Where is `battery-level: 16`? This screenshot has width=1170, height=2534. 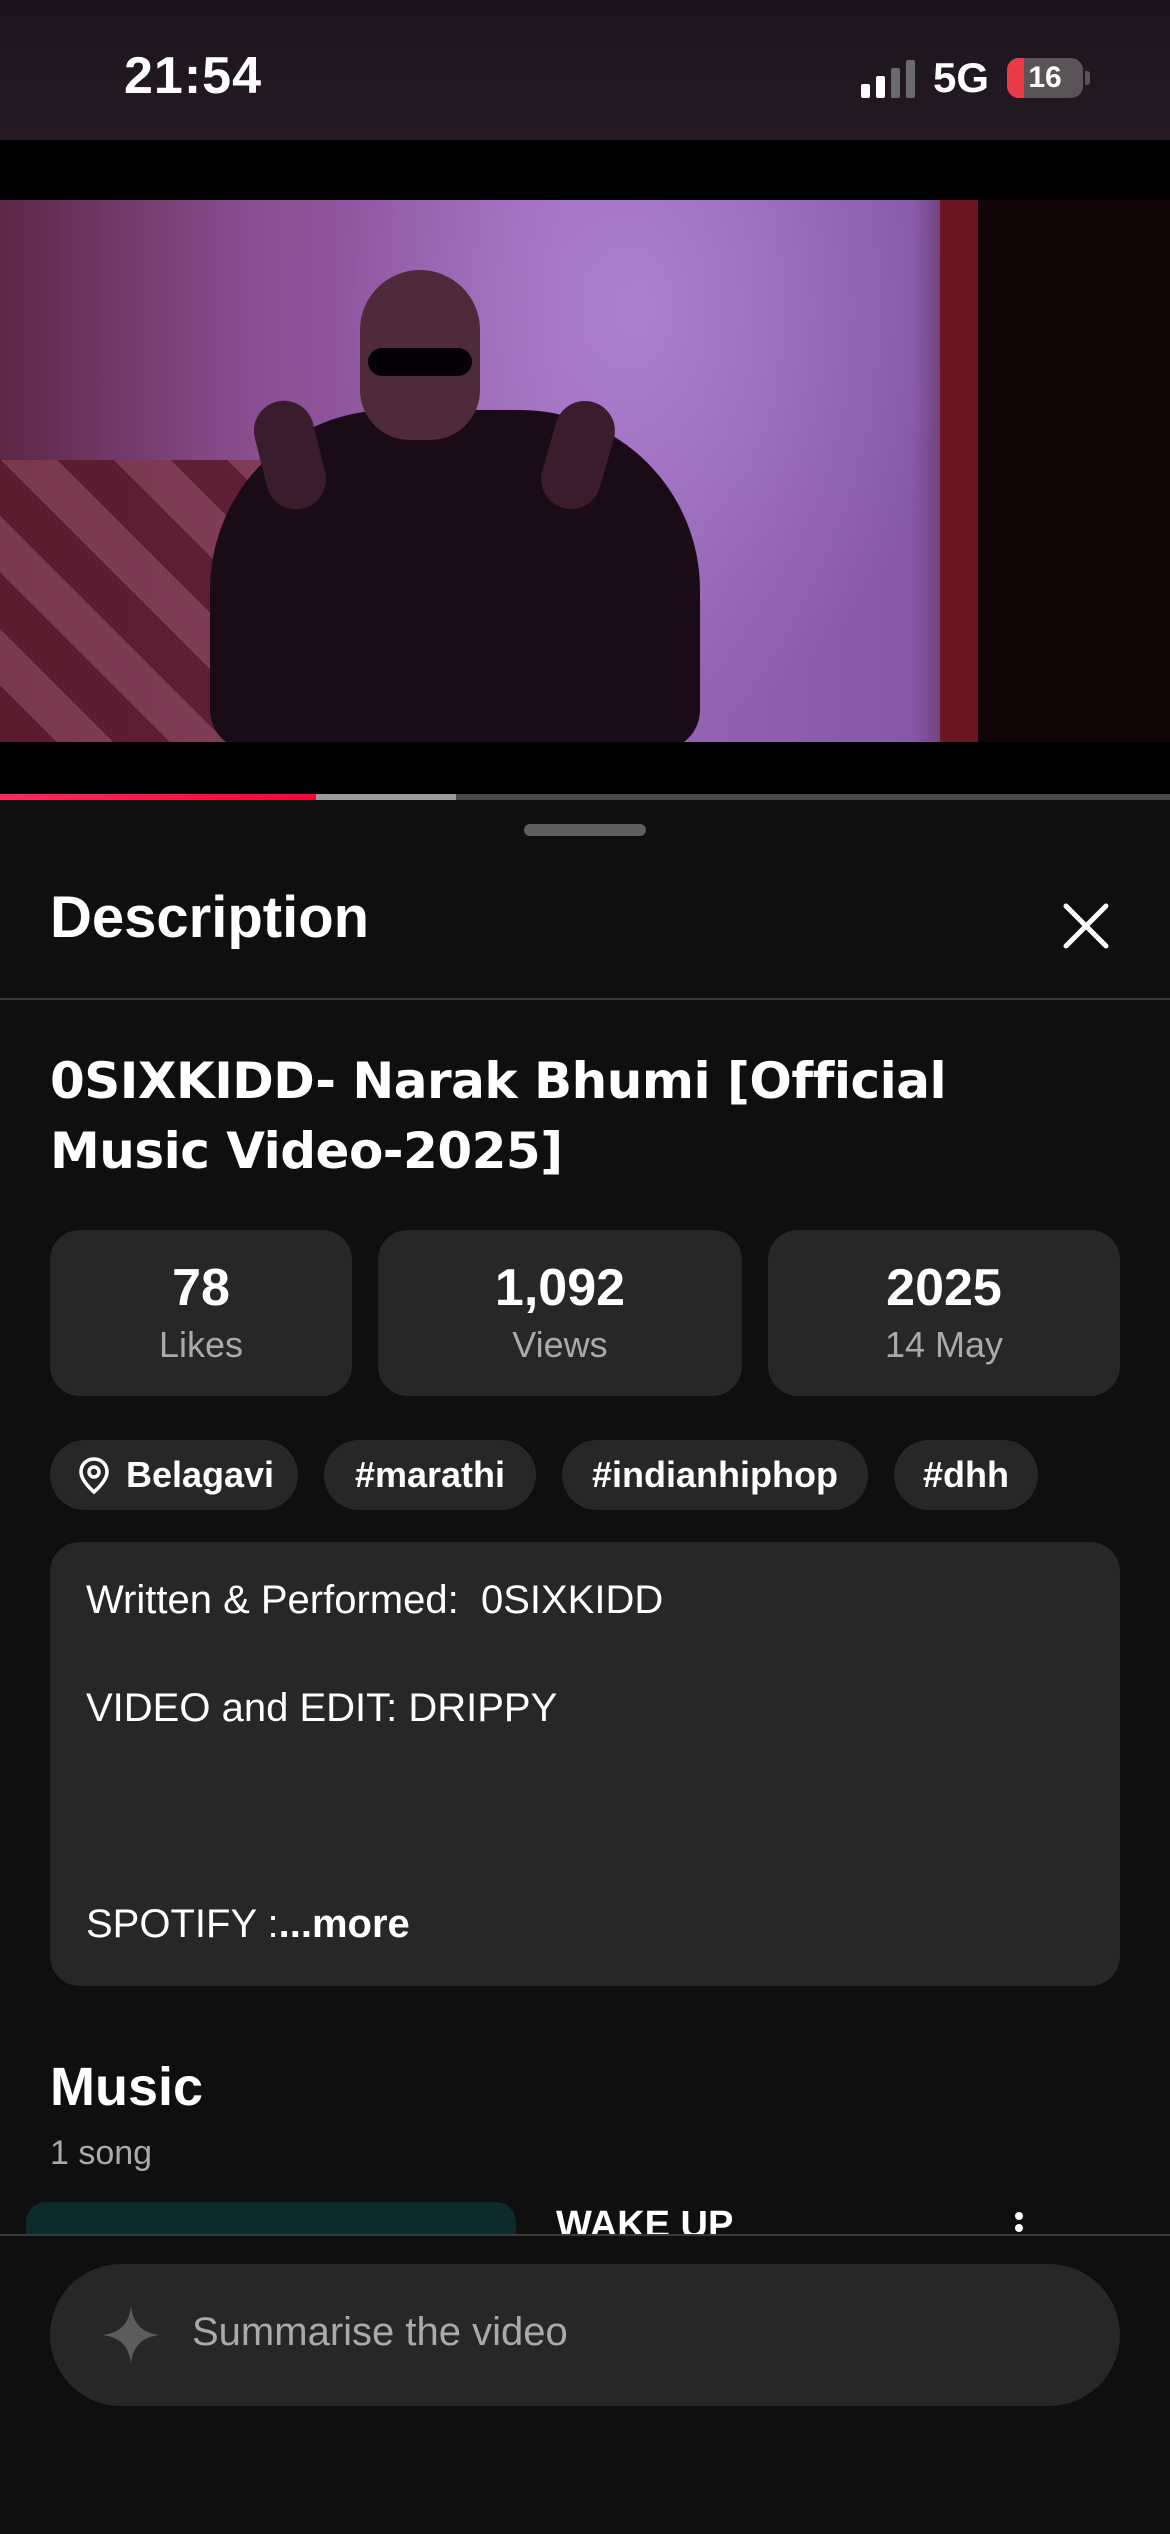
battery-level: 16 is located at coordinates (1045, 77).